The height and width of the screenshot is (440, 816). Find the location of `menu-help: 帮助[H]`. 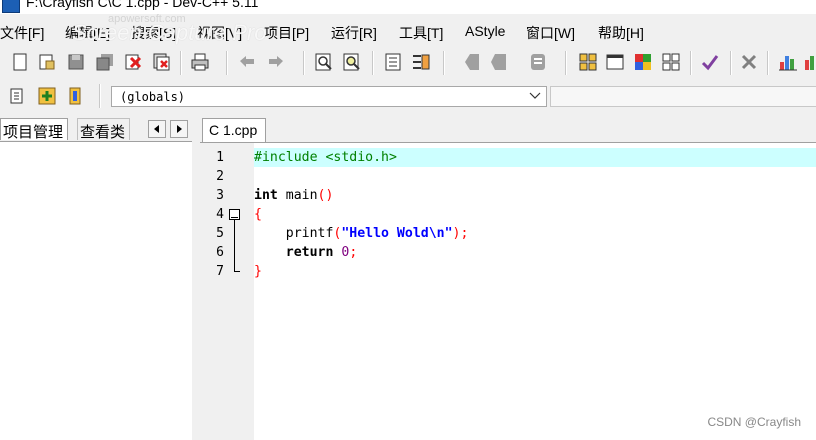

menu-help: 帮助[H] is located at coordinates (621, 33).